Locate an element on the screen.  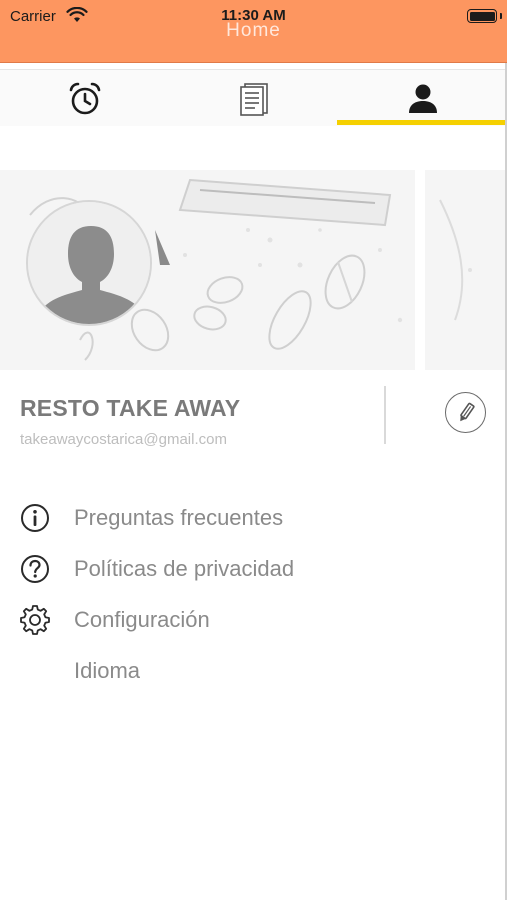
vertical-divider is located at coordinates (385, 415).